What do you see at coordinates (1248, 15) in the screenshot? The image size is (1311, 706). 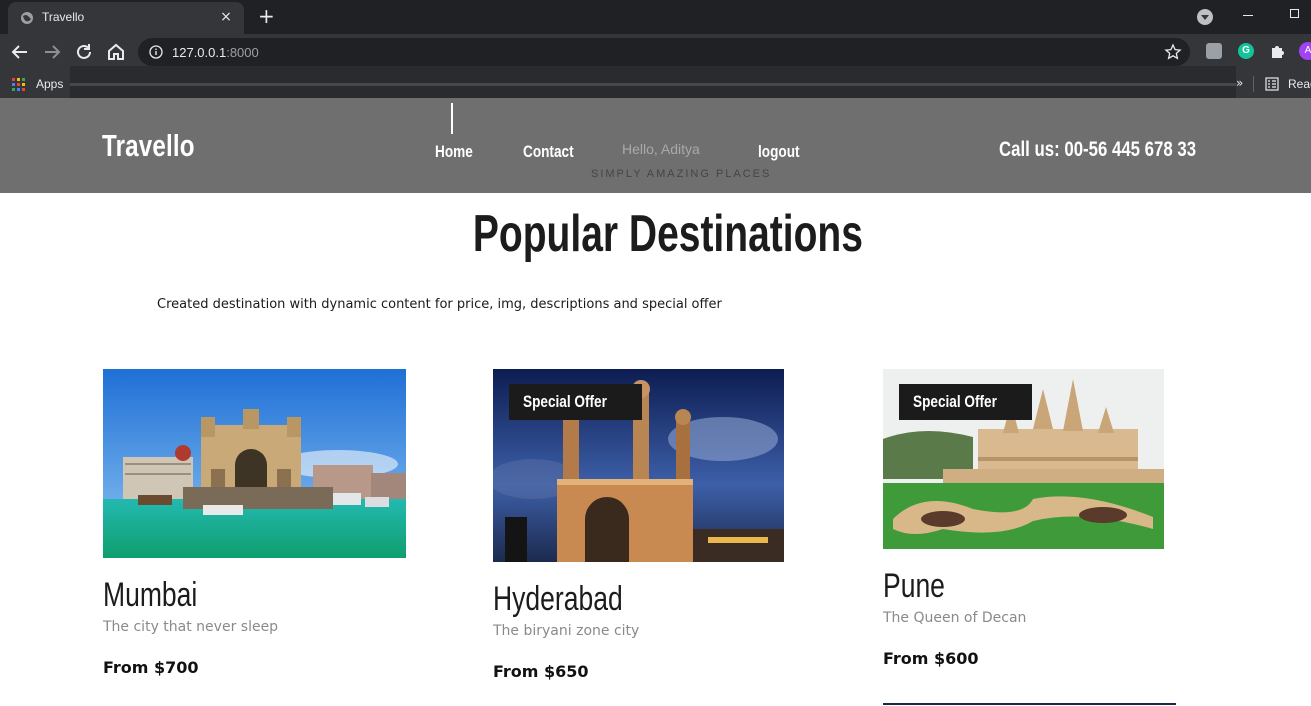 I see `minimize-window-icon` at bounding box center [1248, 15].